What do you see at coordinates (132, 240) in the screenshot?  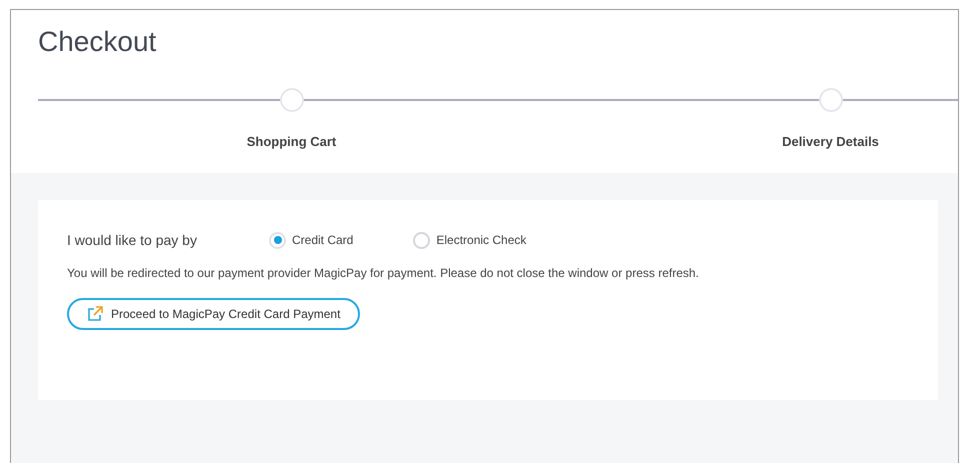 I see `pay-by-label: I would like to pay by` at bounding box center [132, 240].